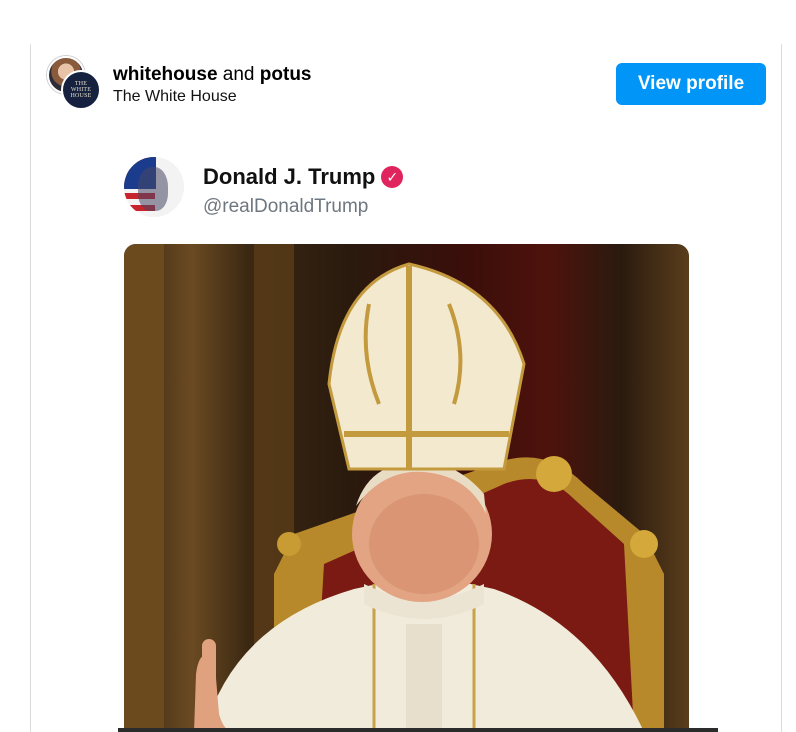 Image resolution: width=796 pixels, height=732 pixels. What do you see at coordinates (175, 96) in the screenshot?
I see `account-subtitle: The White House` at bounding box center [175, 96].